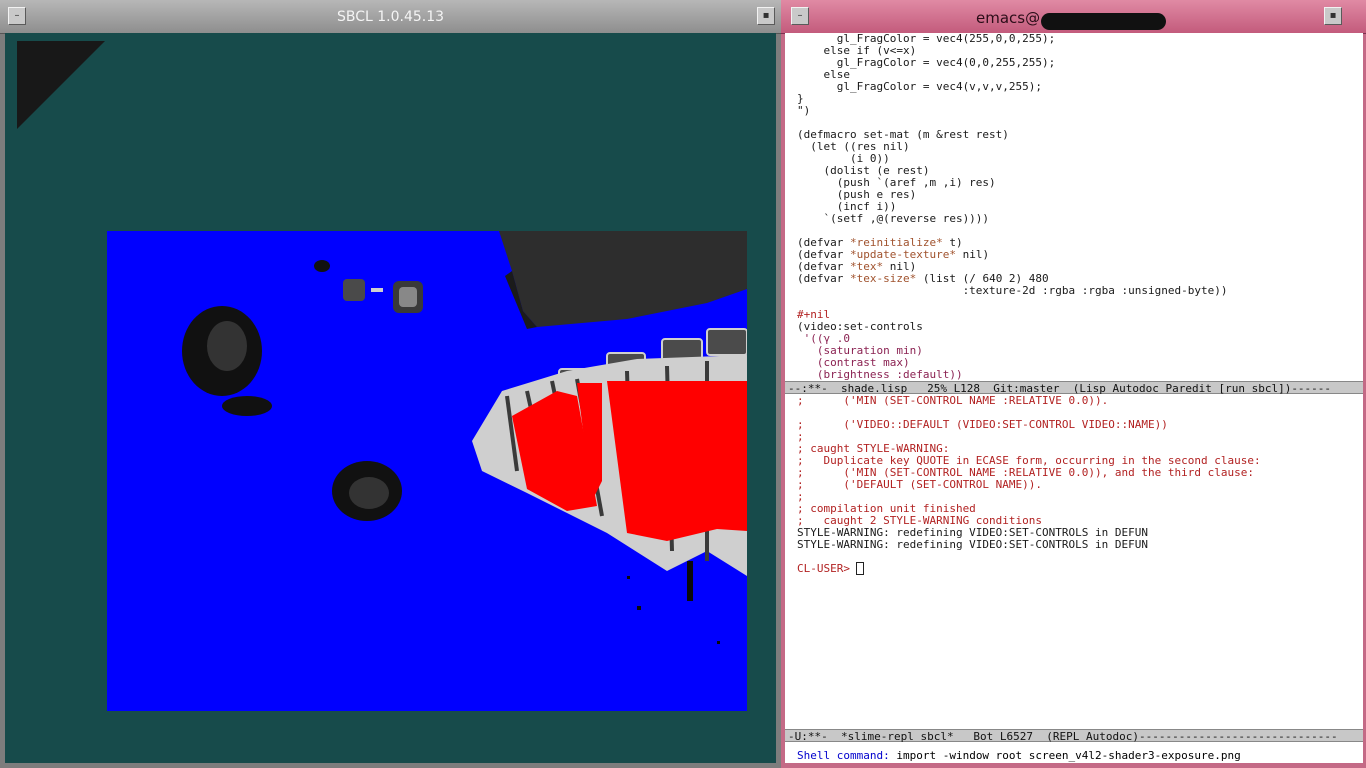  What do you see at coordinates (827, 568) in the screenshot?
I see `repl-prompt: CL-USER>` at bounding box center [827, 568].